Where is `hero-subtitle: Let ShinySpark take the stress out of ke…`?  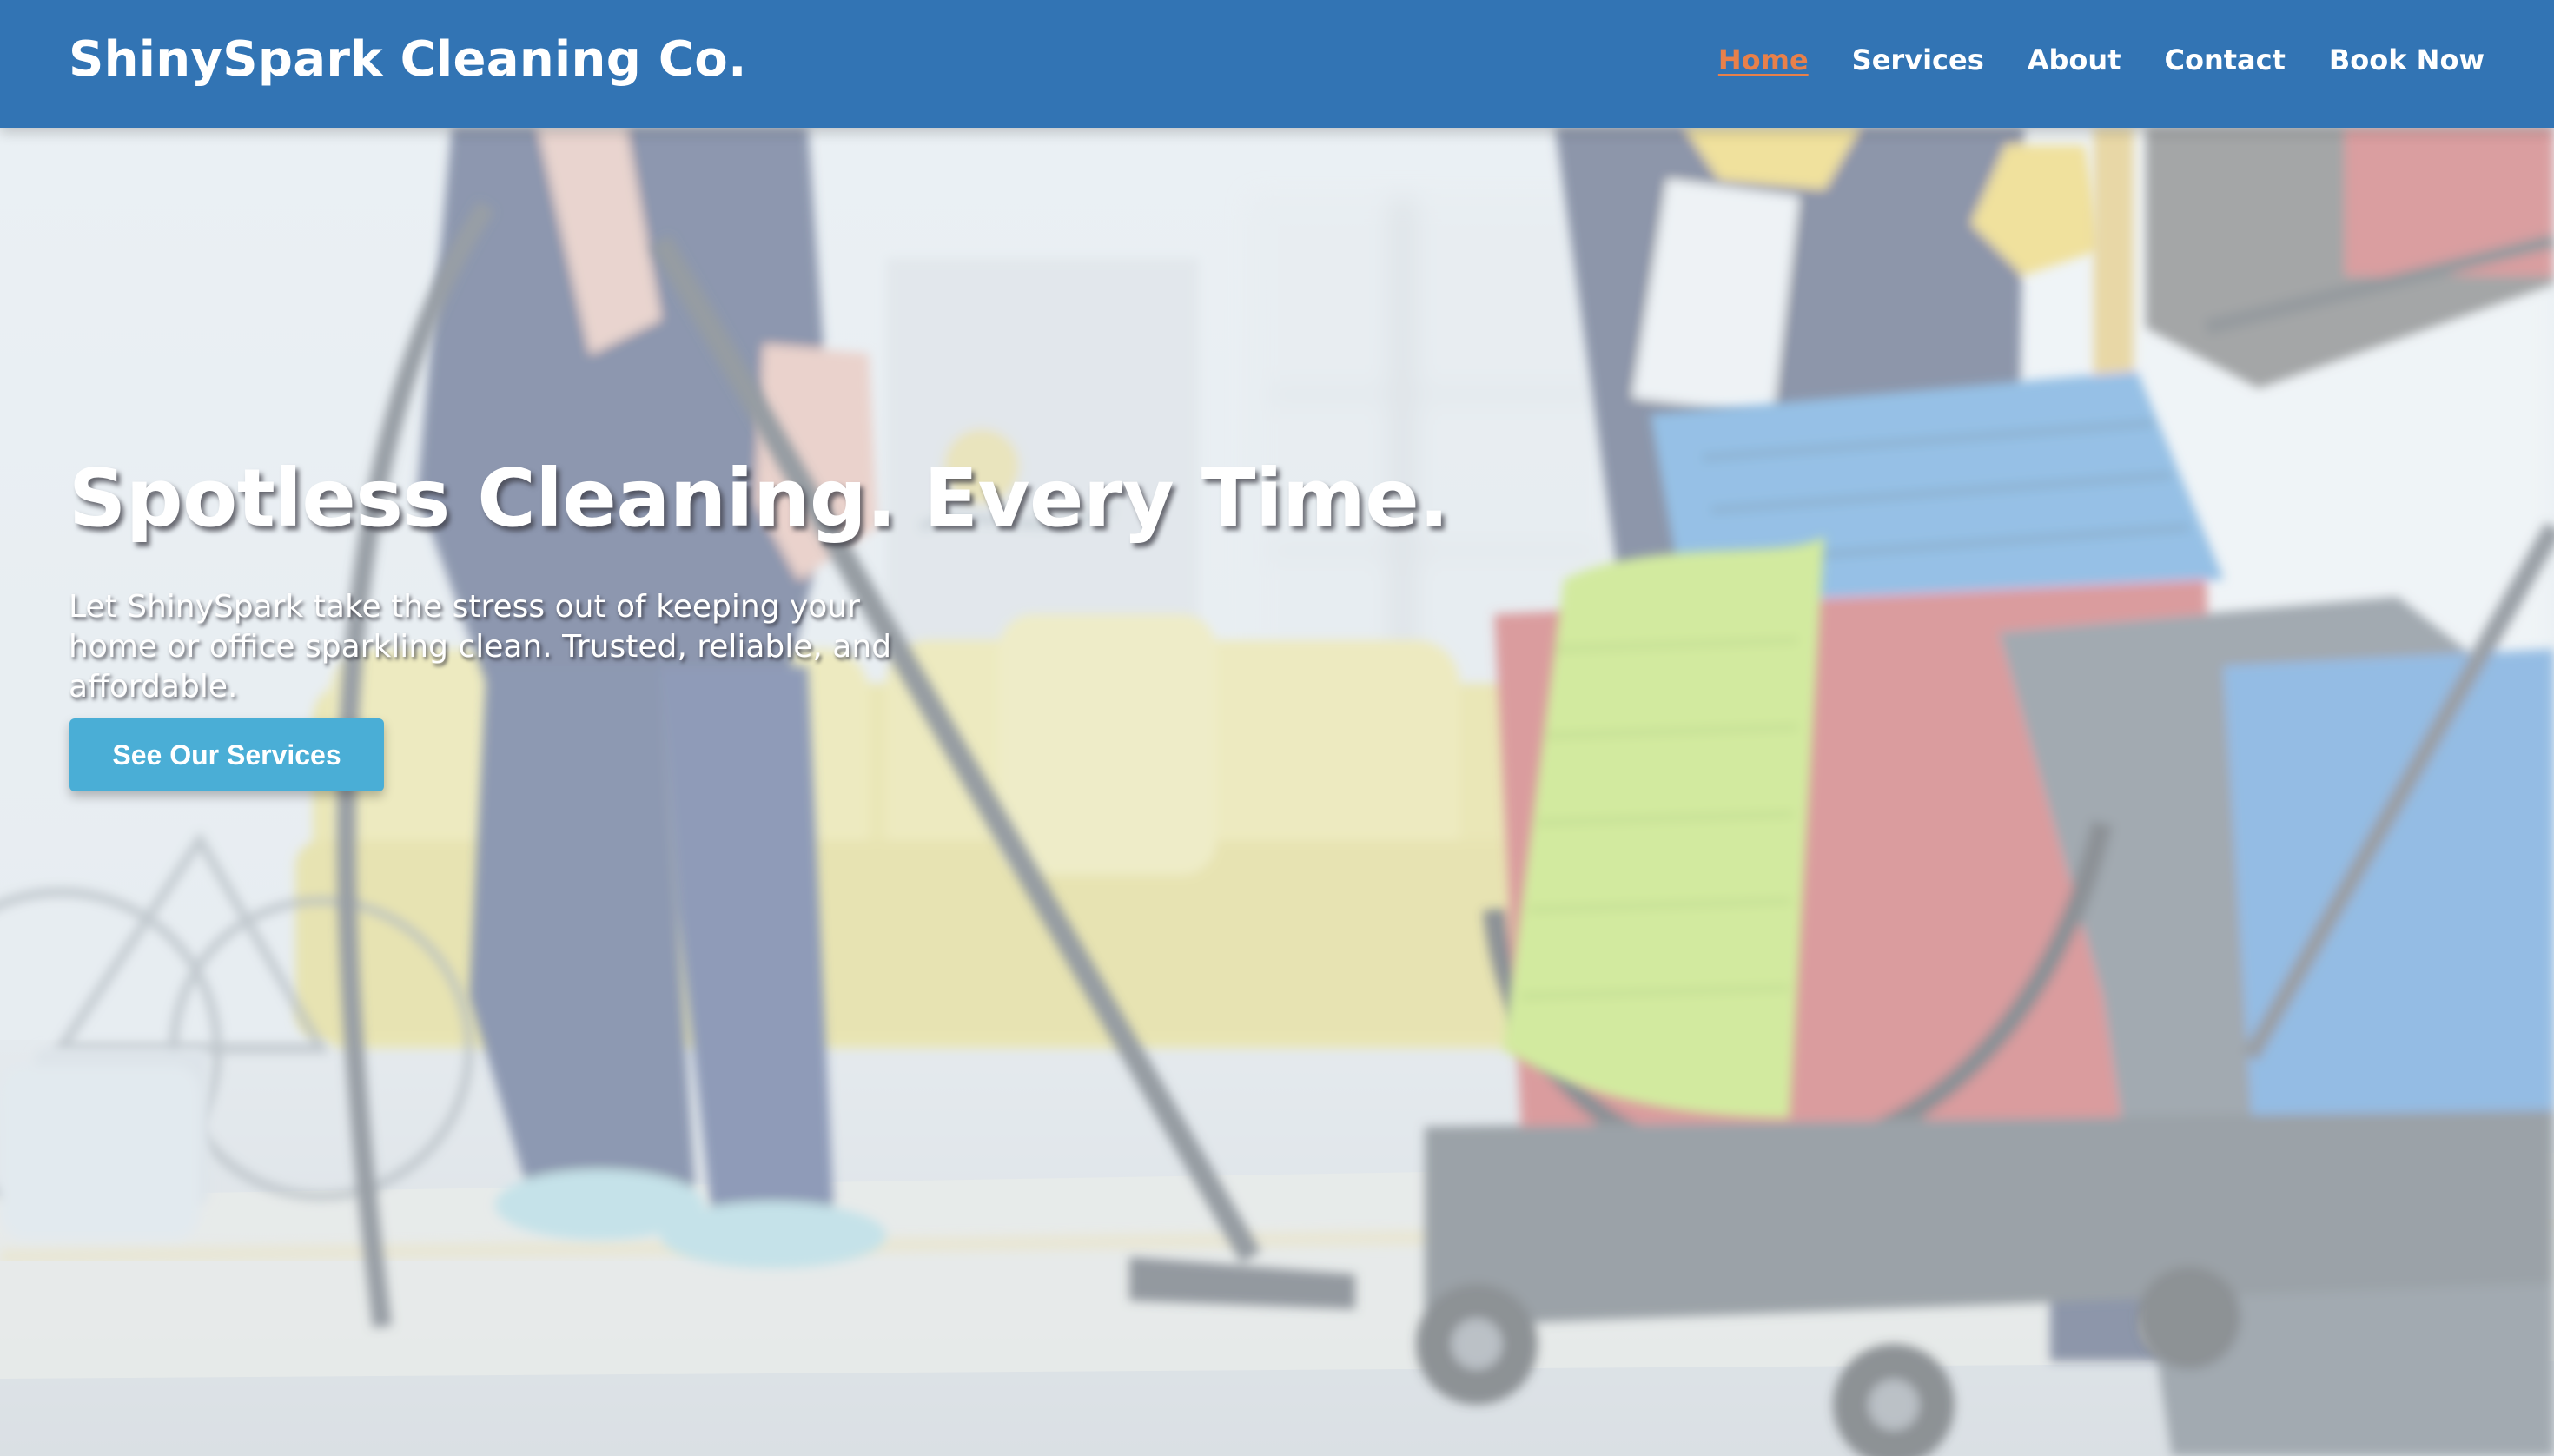 hero-subtitle: Let ShinySpark take the stress out of ke… is located at coordinates (480, 647).